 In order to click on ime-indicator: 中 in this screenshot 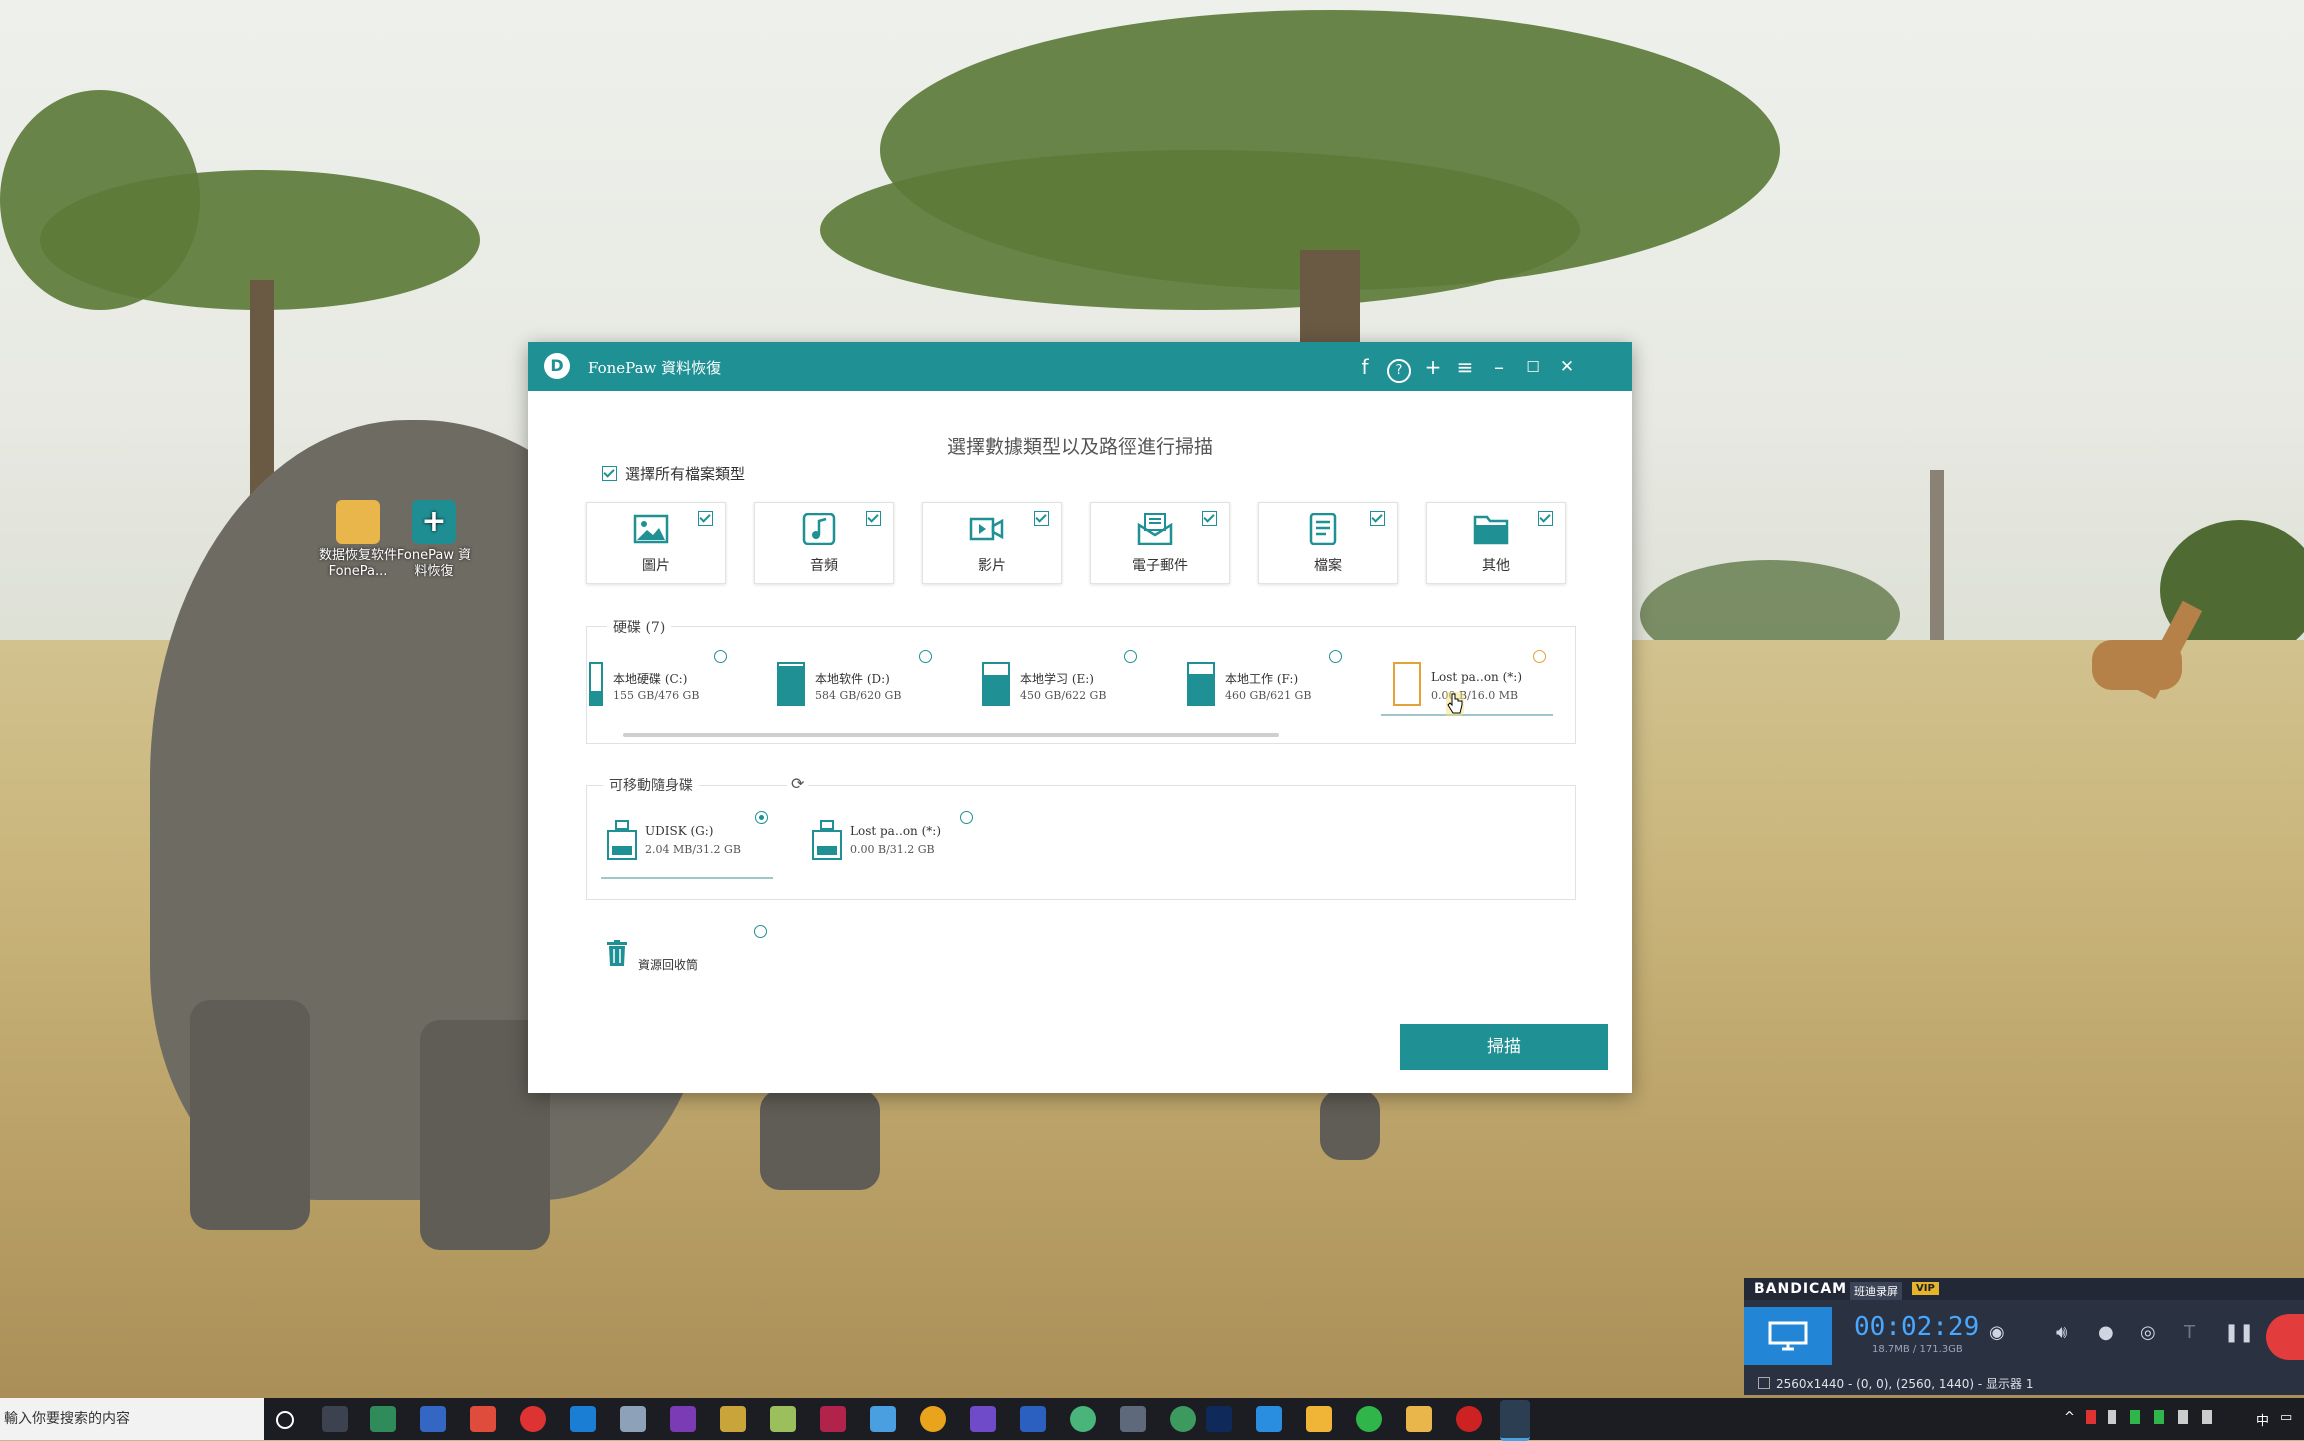, I will do `click(2262, 1419)`.